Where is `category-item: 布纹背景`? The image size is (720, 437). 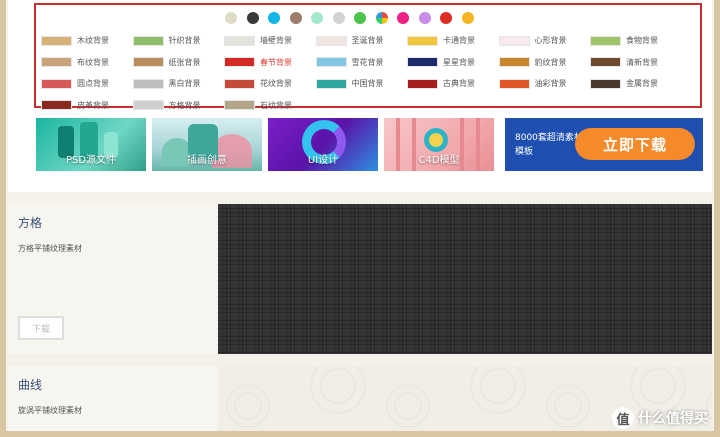
category-item: 布纹背景 is located at coordinates (87, 63).